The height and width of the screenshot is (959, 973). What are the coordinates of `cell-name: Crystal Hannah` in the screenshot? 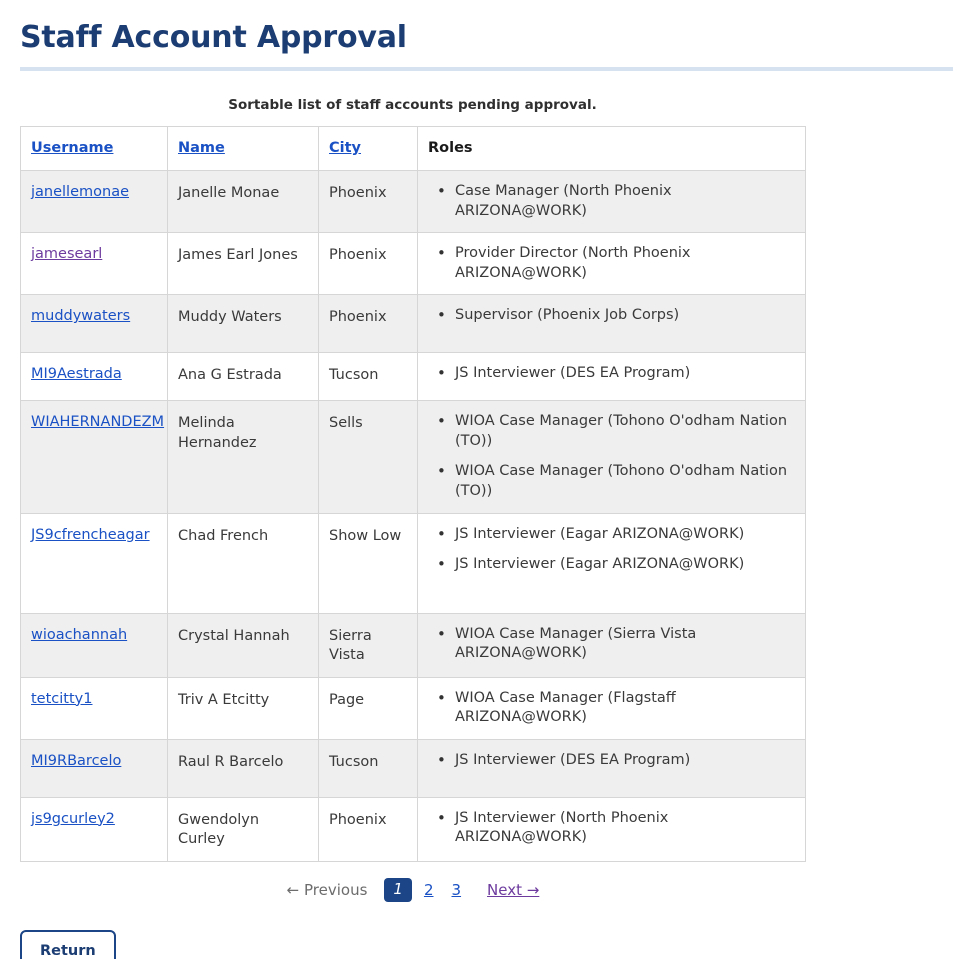 It's located at (243, 645).